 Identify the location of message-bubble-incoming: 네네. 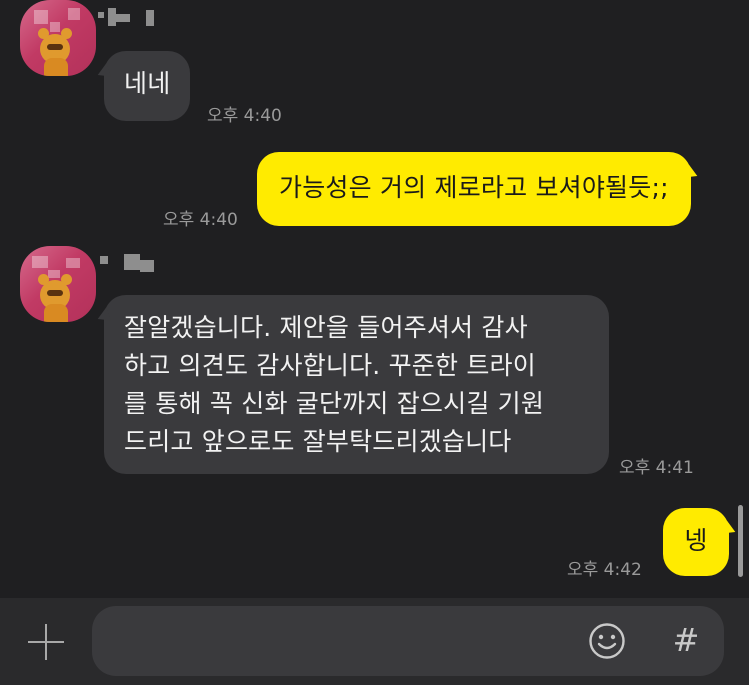
(147, 86).